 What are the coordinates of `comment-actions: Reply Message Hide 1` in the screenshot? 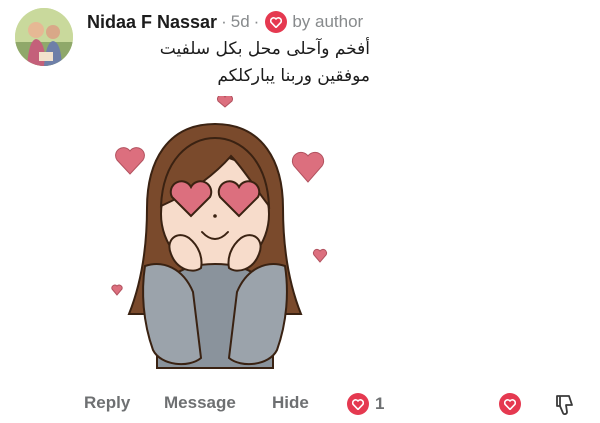 It's located at (300, 406).